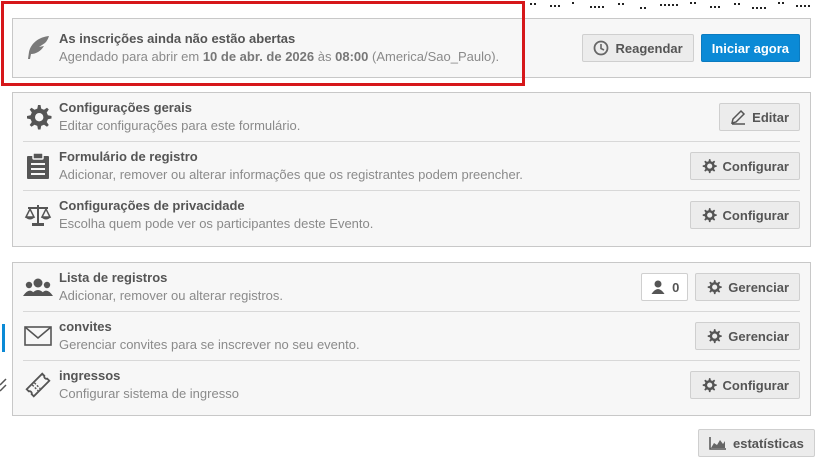  I want to click on tickets-title: ingressos, so click(90, 375).